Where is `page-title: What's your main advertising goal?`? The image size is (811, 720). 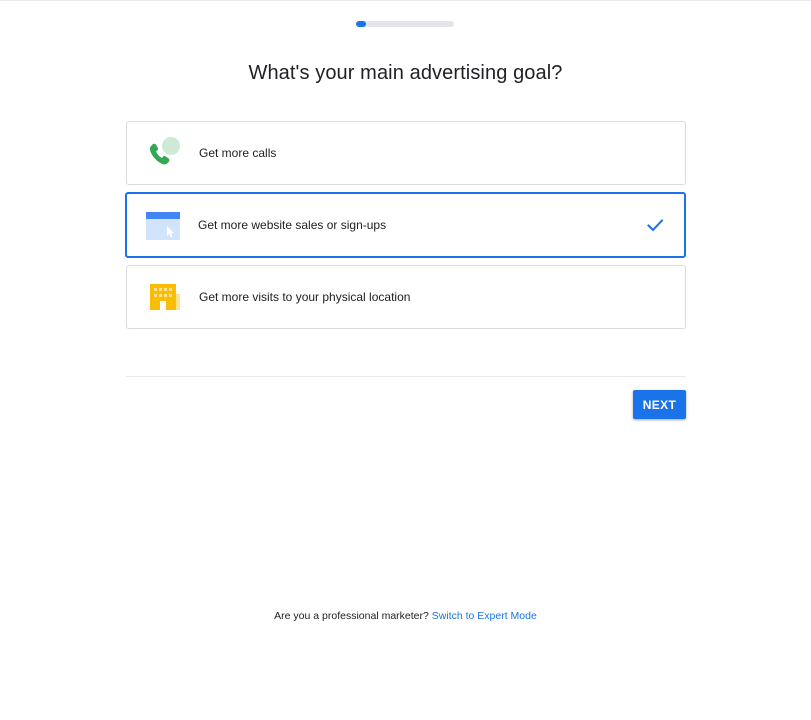 page-title: What's your main advertising goal? is located at coordinates (405, 73).